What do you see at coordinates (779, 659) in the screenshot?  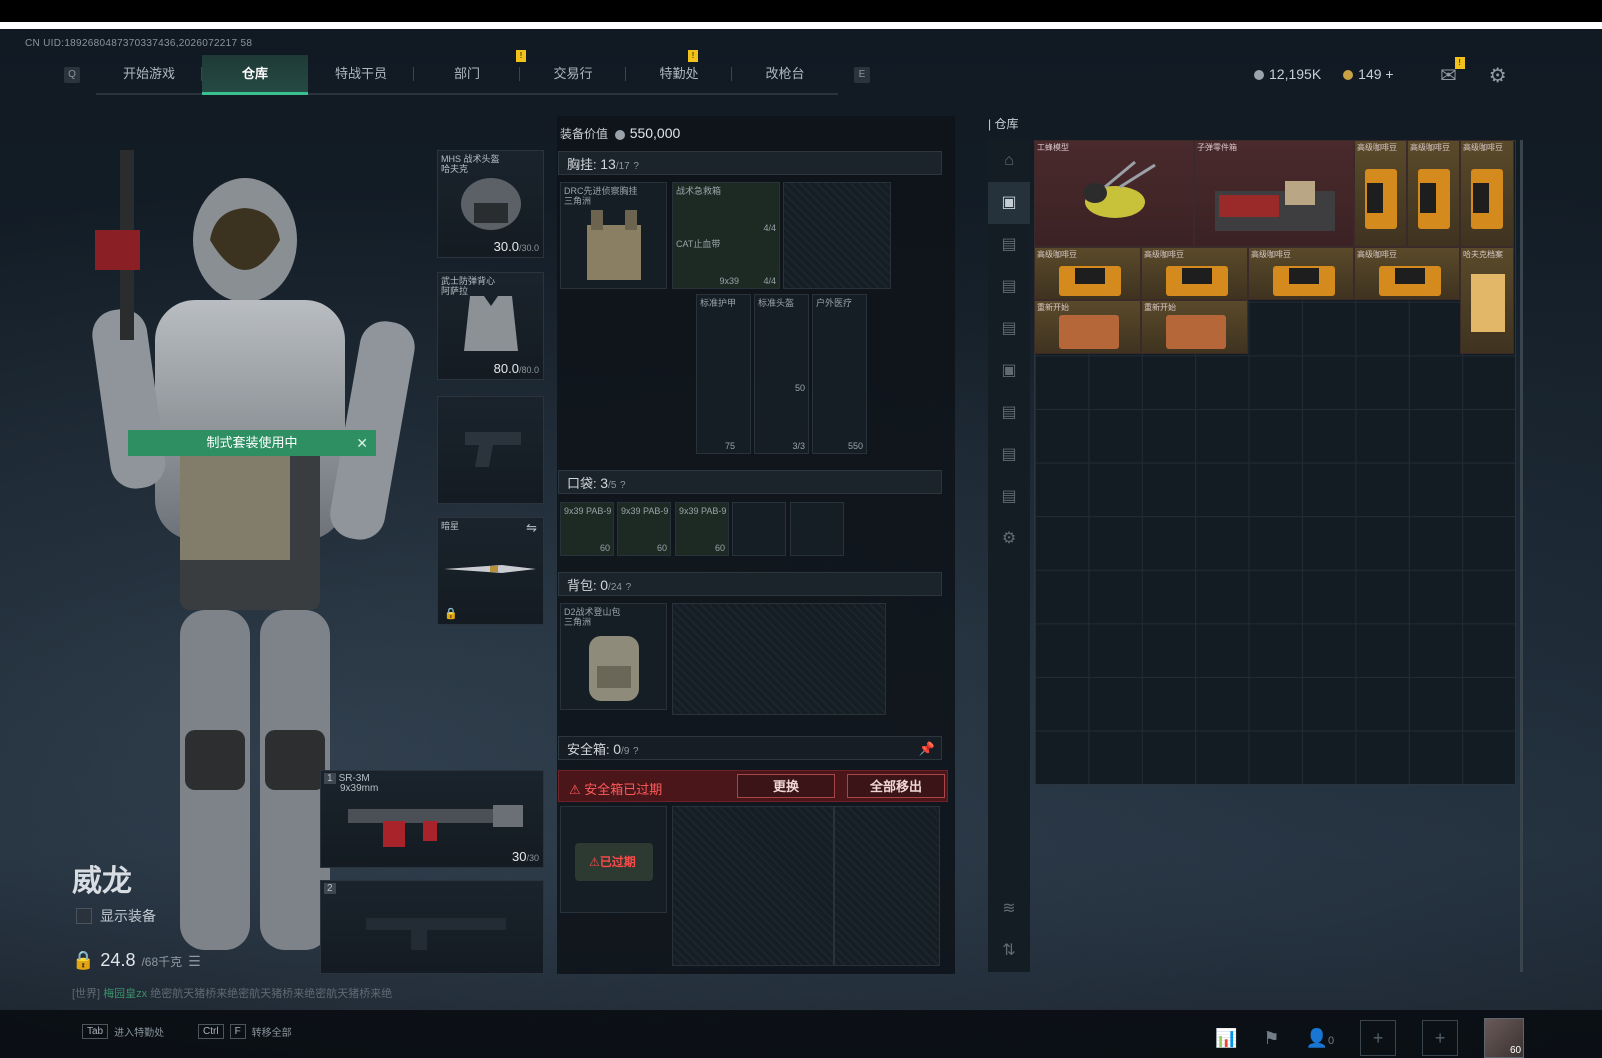 I see `backpack-storage` at bounding box center [779, 659].